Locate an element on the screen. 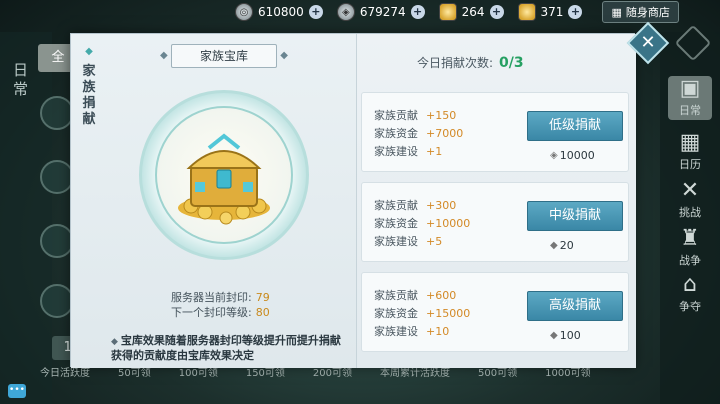  diamond-icon: ◆ is located at coordinates (89, 51).